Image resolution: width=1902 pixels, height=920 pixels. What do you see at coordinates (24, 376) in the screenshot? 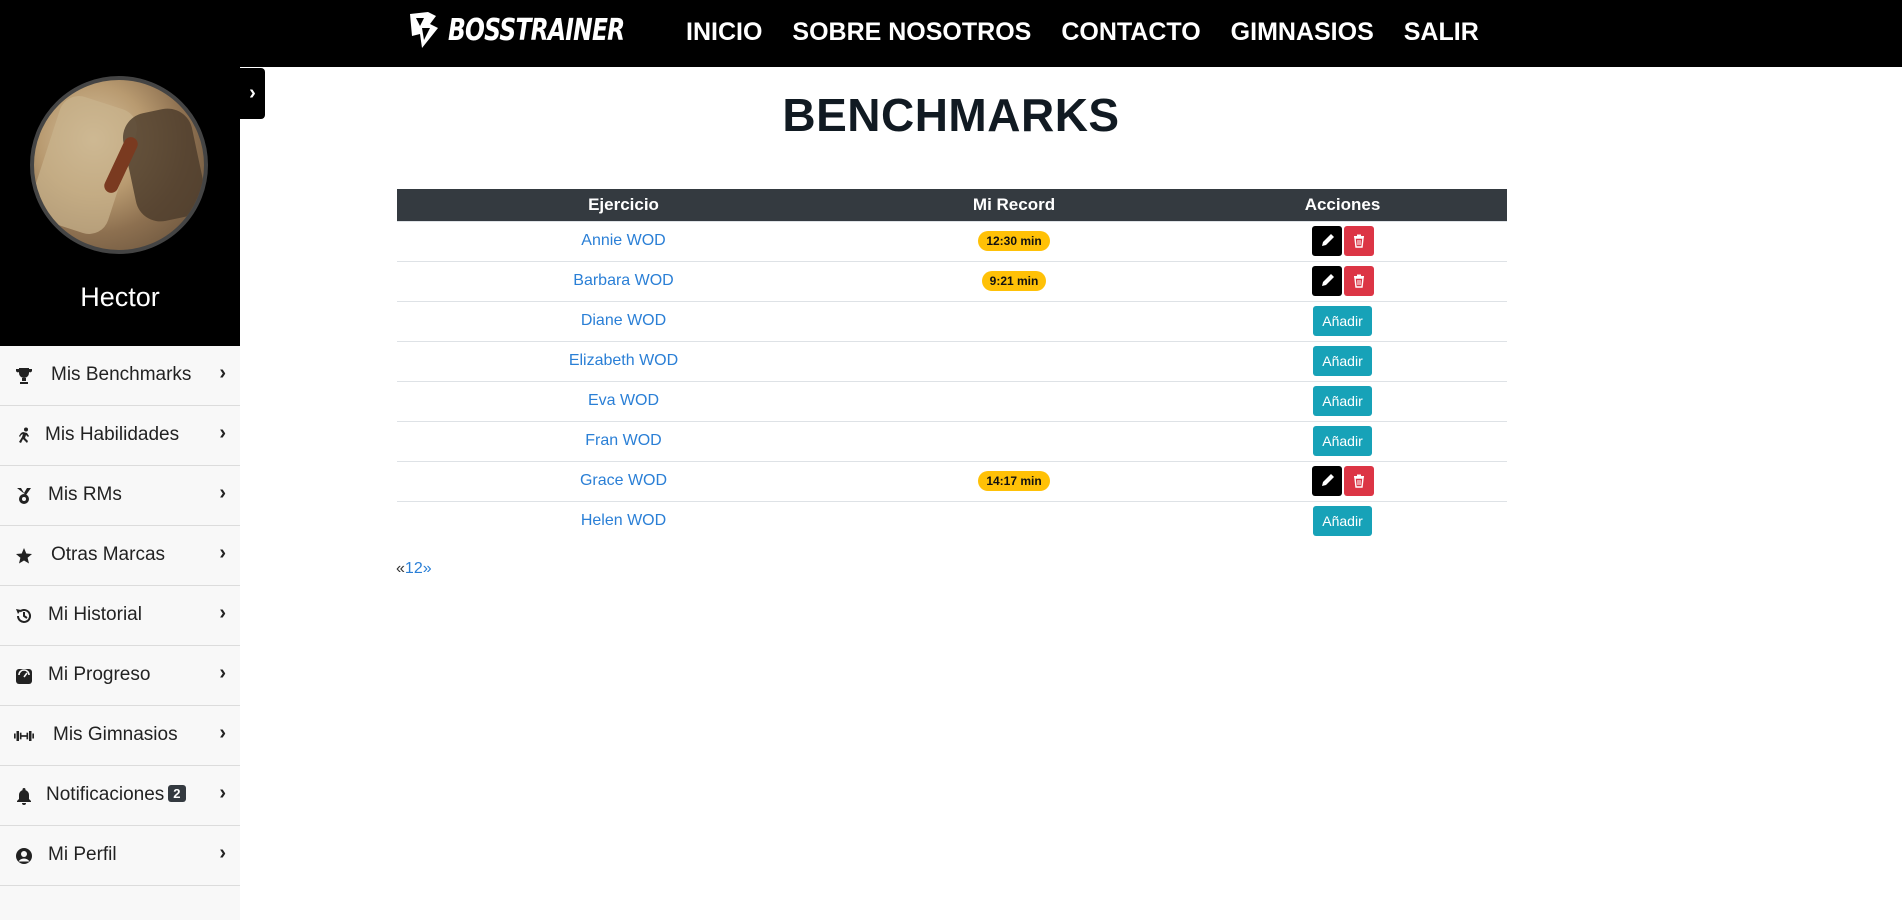
I see `trophy-icon` at bounding box center [24, 376].